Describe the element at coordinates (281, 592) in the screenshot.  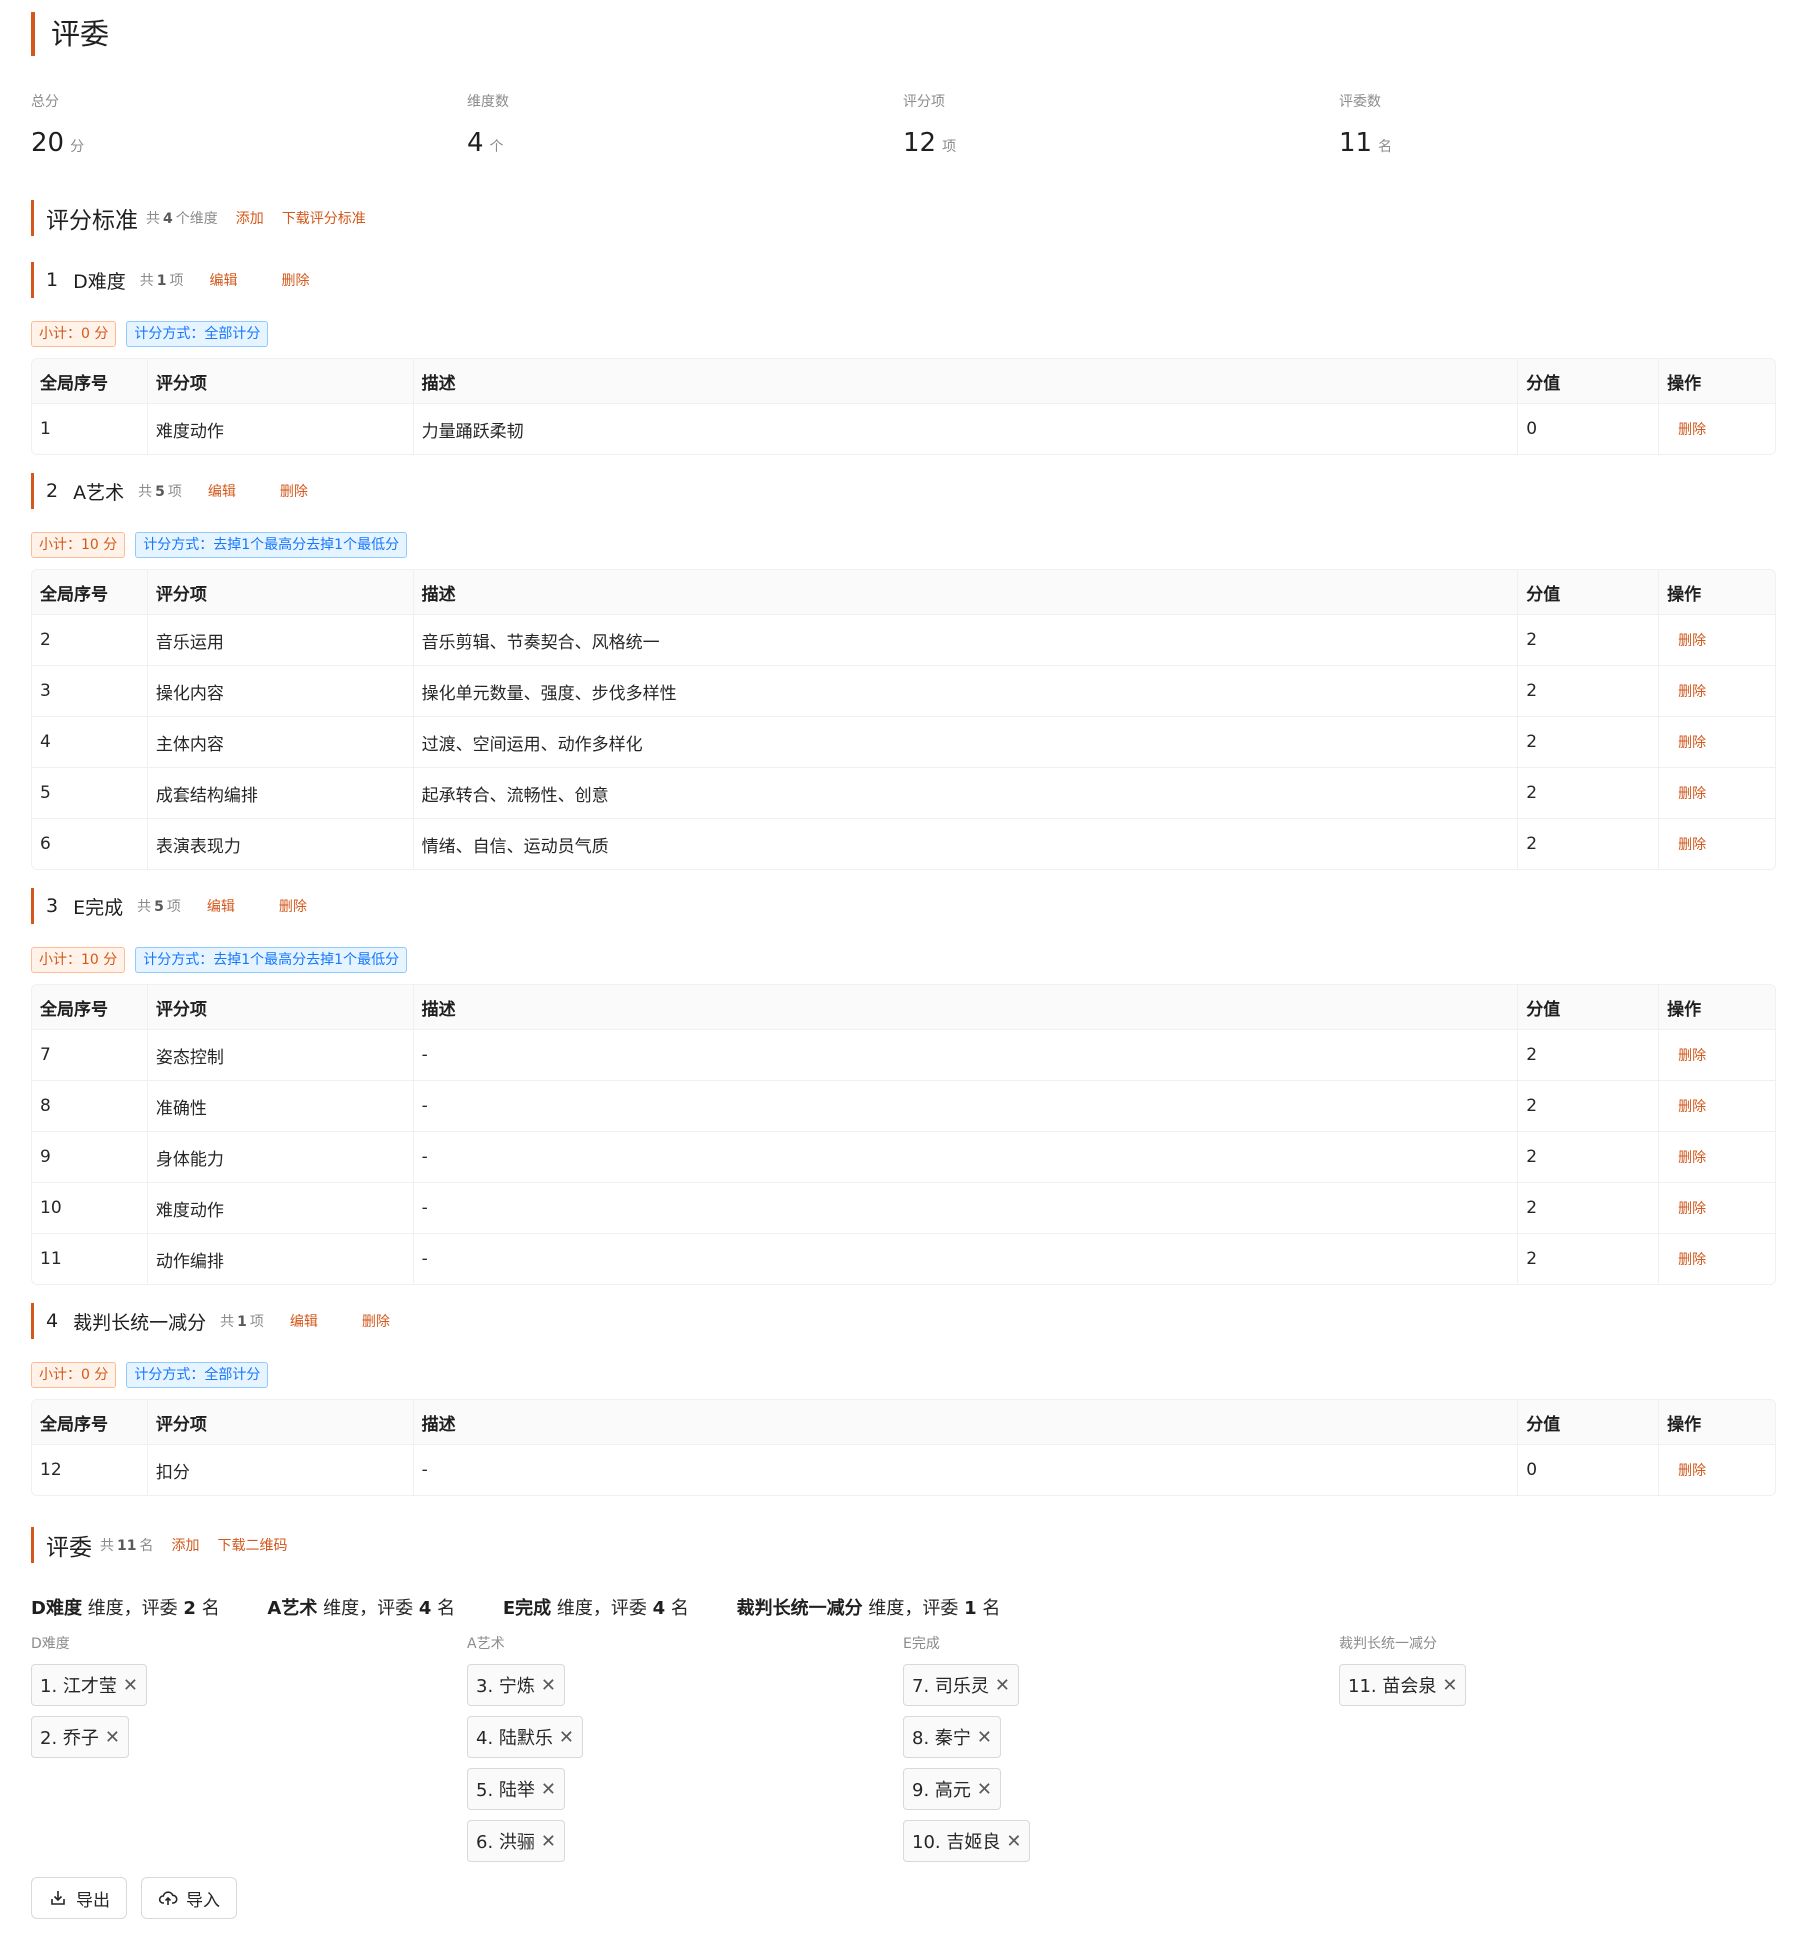
I see `column-header: 评分项` at that location.